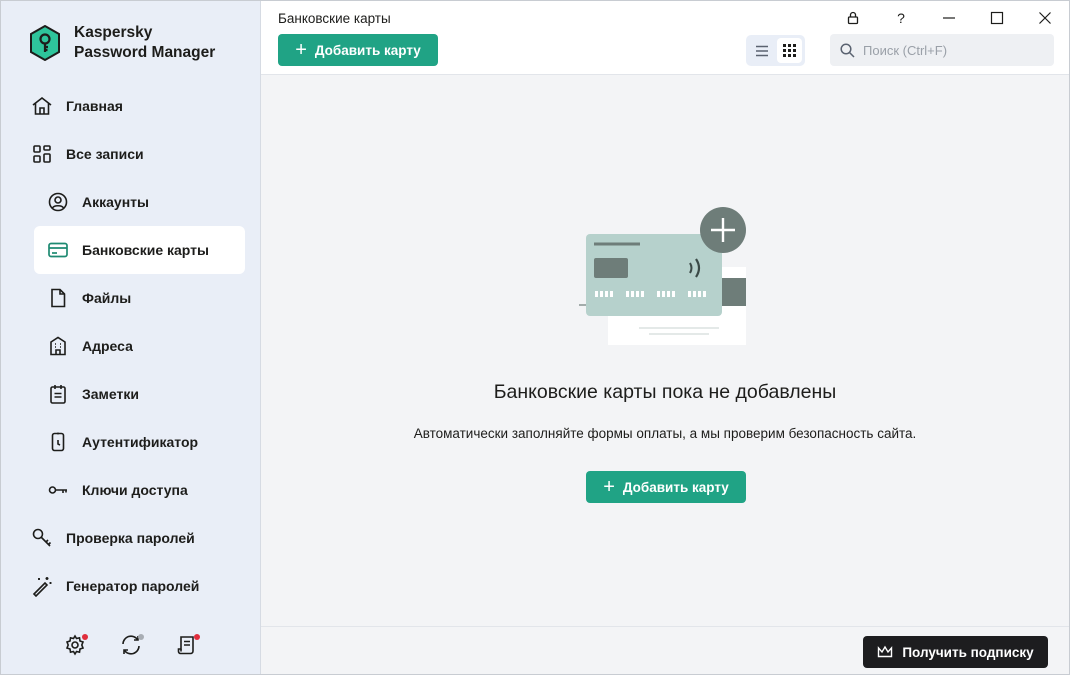  I want to click on sidebar-item-label: Аккаунты, so click(115, 202).